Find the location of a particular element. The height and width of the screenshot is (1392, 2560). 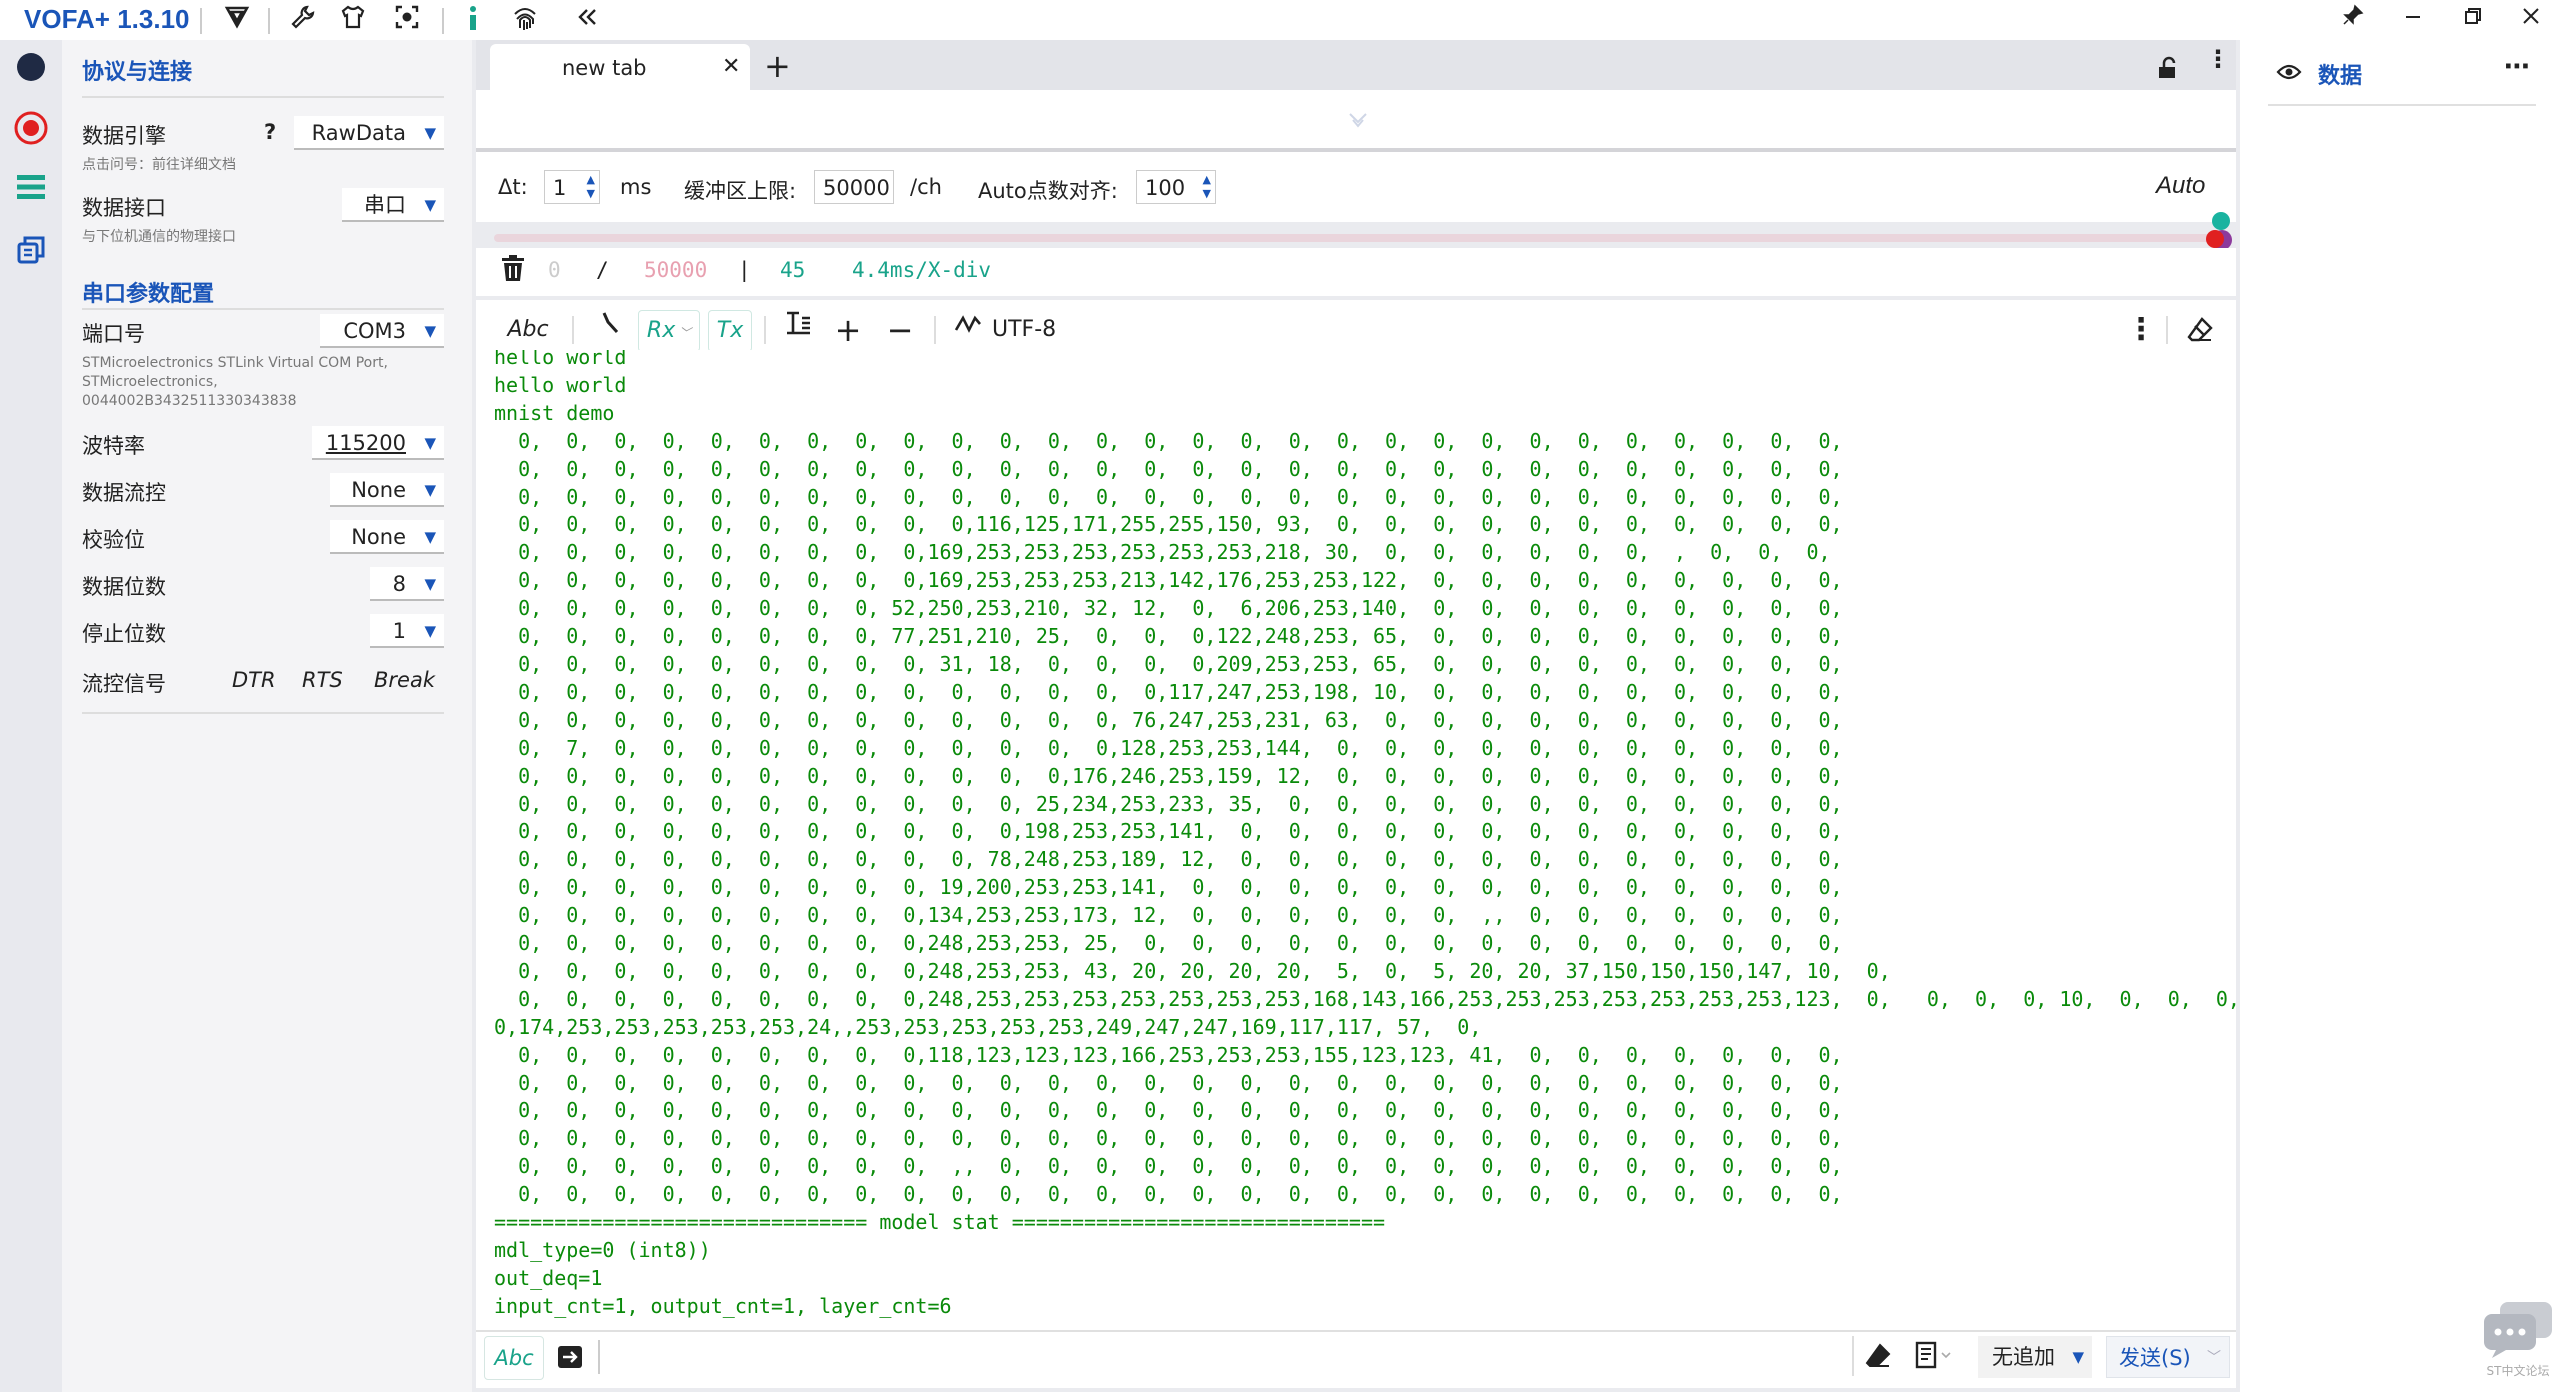

send-button: 发送(S) ﹀ is located at coordinates (2168, 1357).